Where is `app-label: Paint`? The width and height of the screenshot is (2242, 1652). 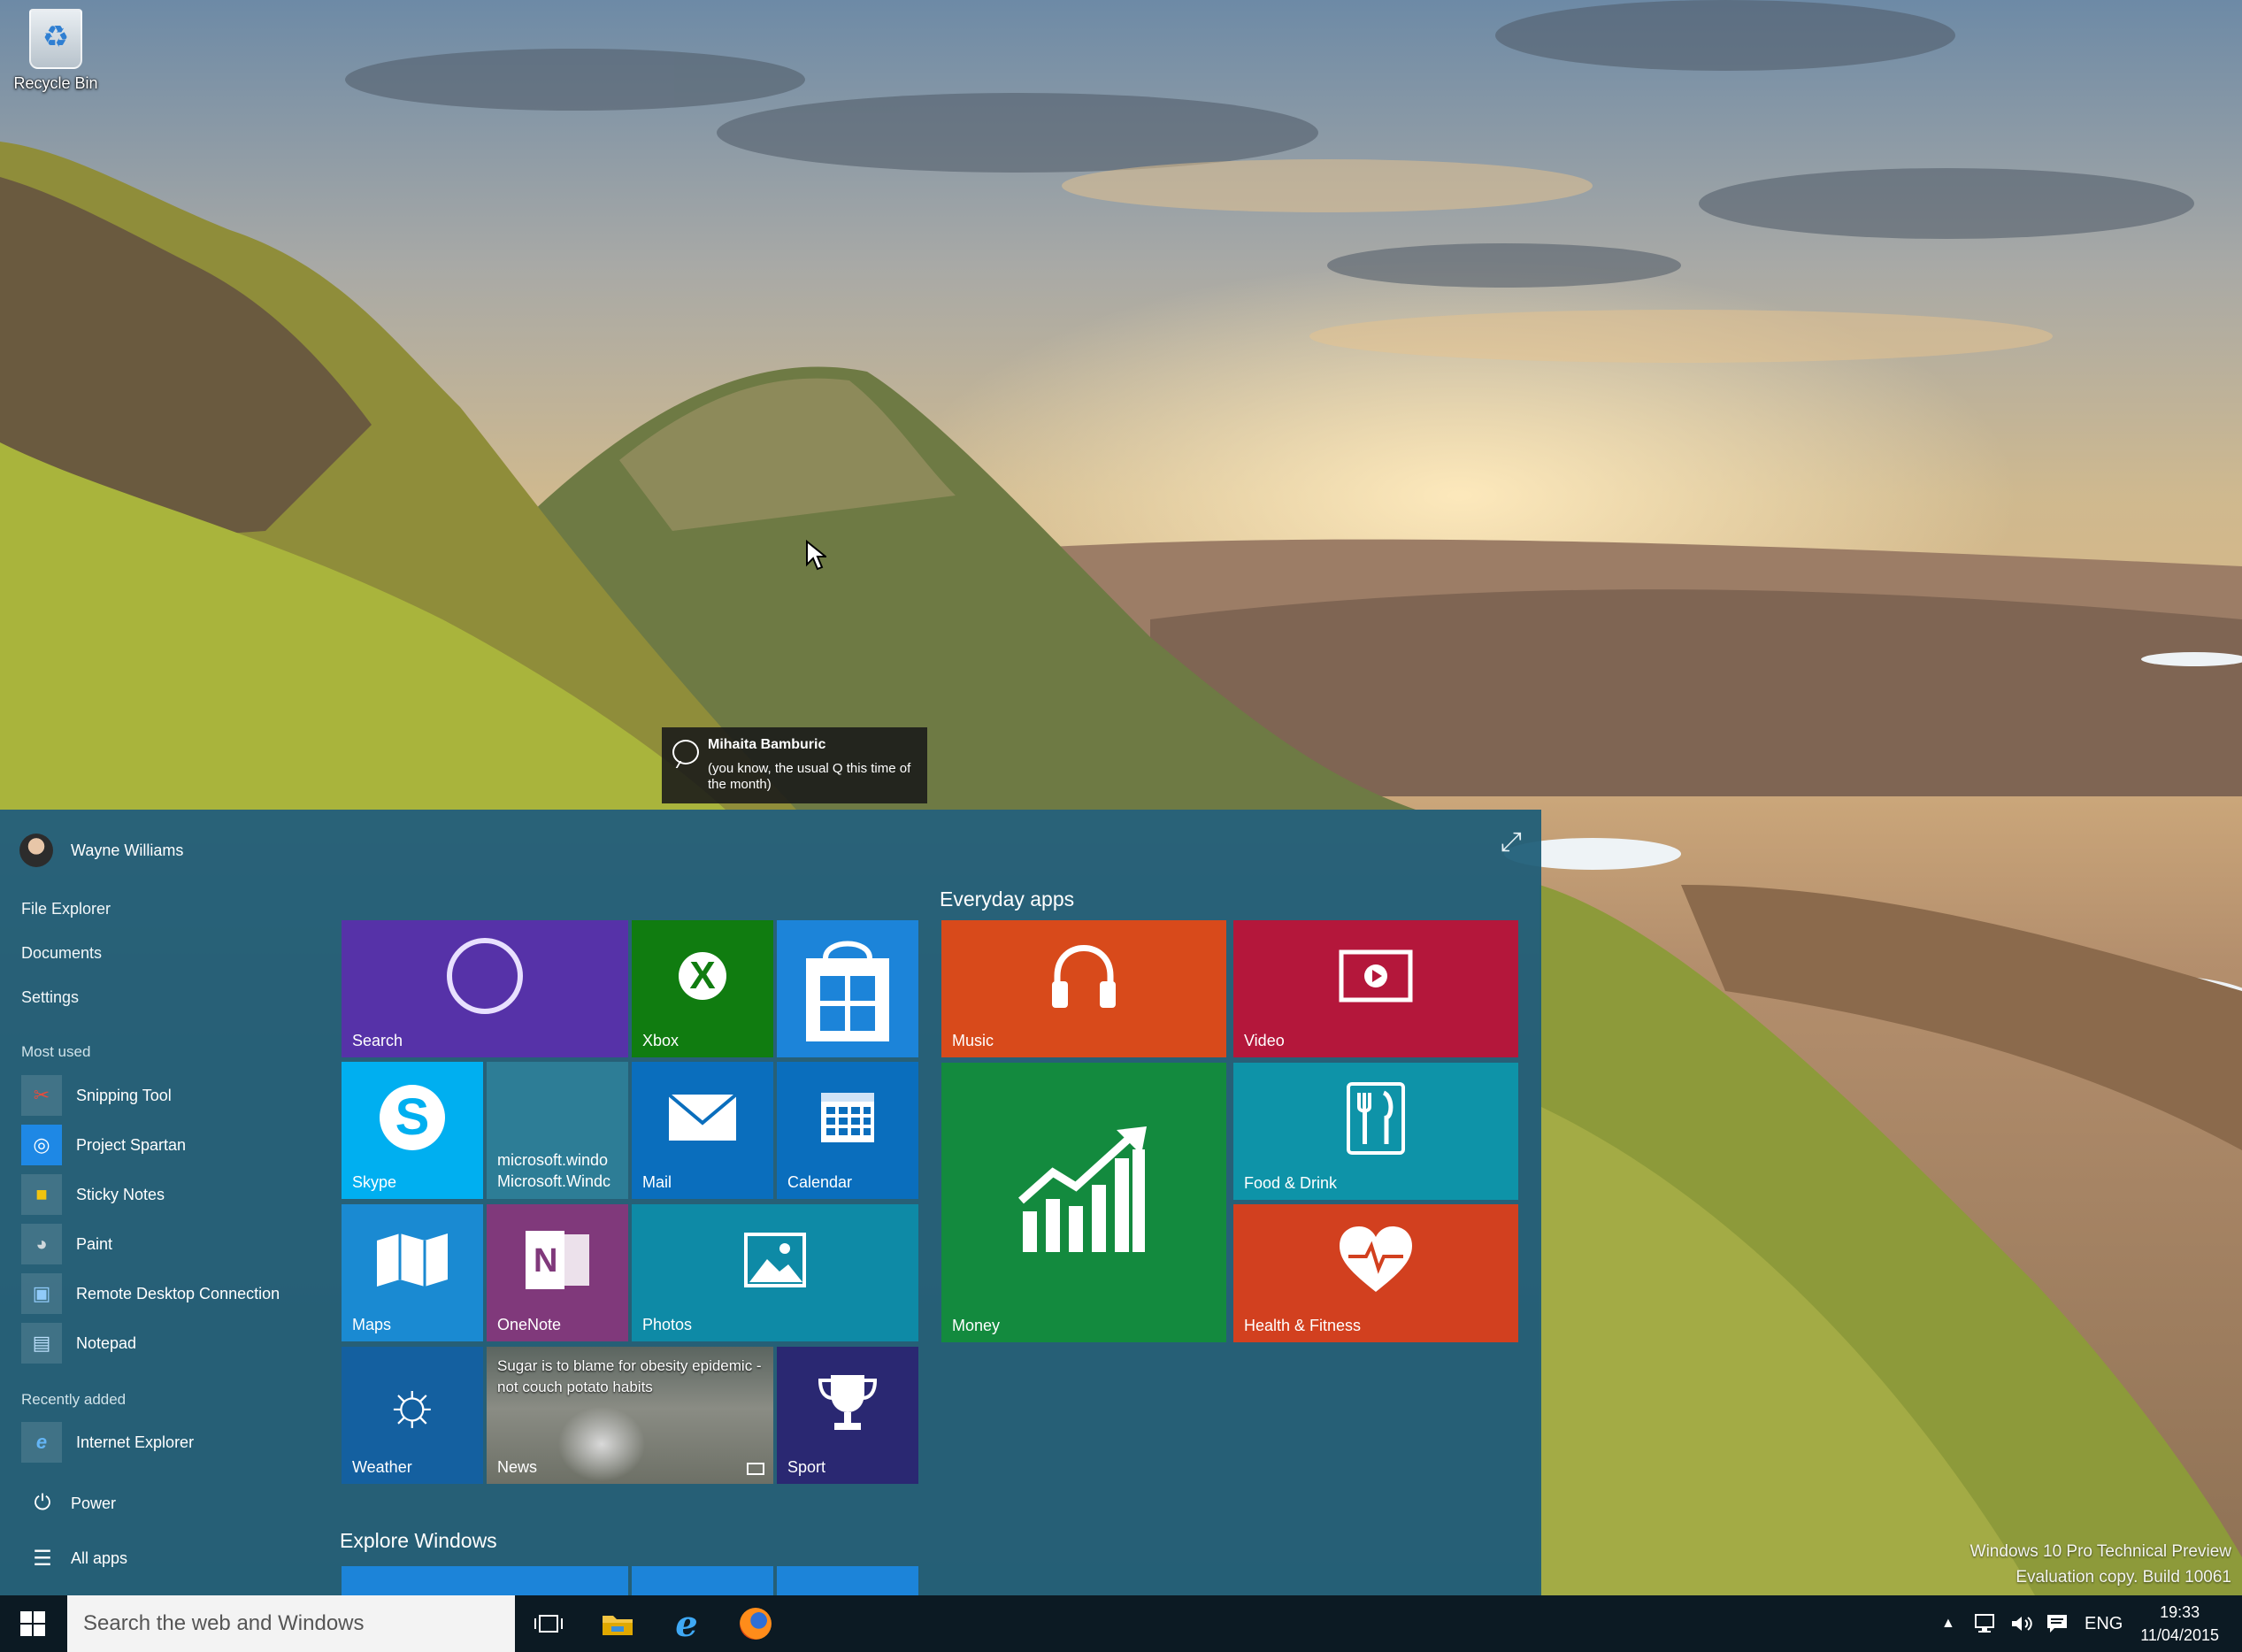 app-label: Paint is located at coordinates (94, 1243).